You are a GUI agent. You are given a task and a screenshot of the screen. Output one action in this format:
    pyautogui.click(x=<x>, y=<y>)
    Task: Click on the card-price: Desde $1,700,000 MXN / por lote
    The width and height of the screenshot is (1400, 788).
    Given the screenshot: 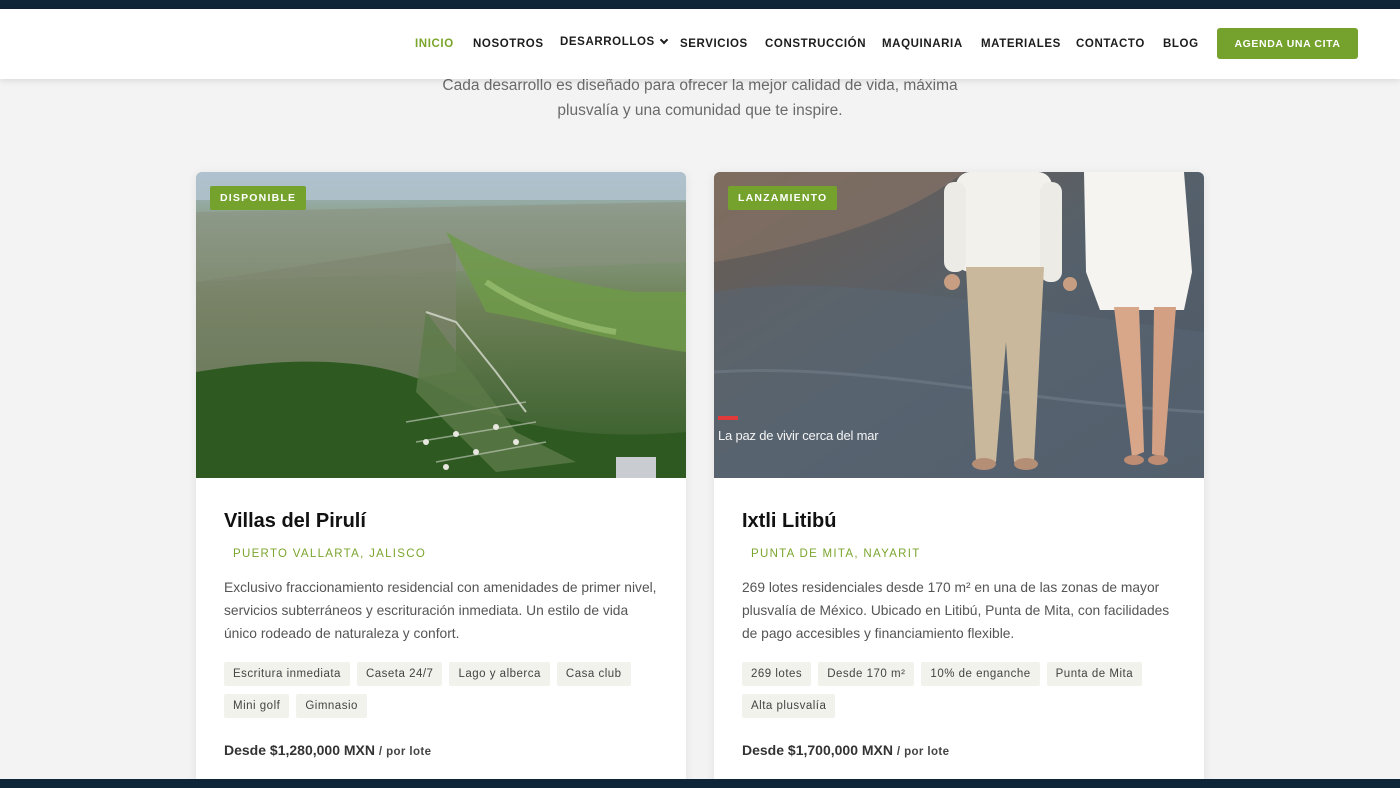 What is the action you would take?
    pyautogui.click(x=845, y=750)
    